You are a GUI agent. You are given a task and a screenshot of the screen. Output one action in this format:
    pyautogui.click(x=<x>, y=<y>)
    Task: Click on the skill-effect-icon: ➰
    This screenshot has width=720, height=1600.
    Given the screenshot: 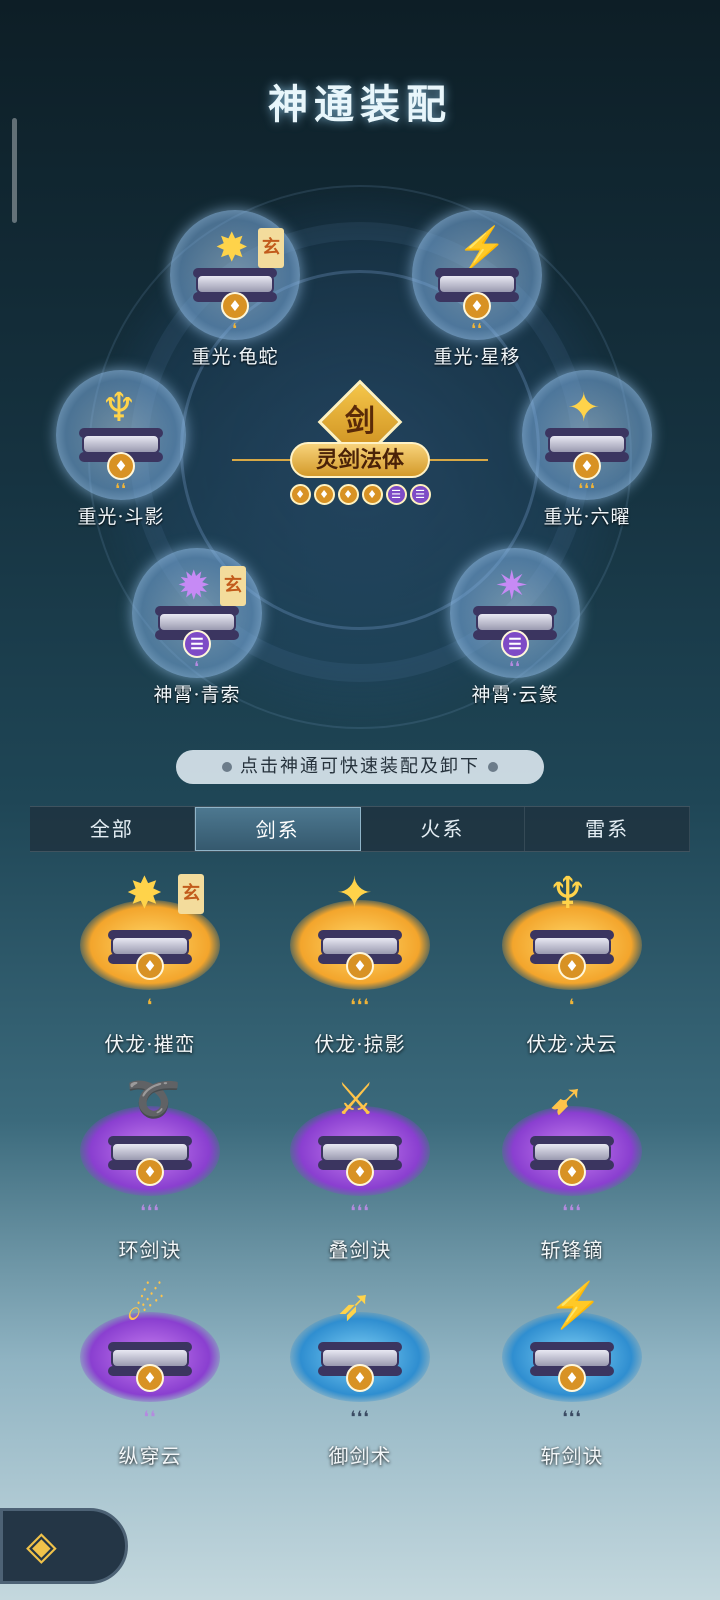 What is the action you would take?
    pyautogui.click(x=153, y=1099)
    